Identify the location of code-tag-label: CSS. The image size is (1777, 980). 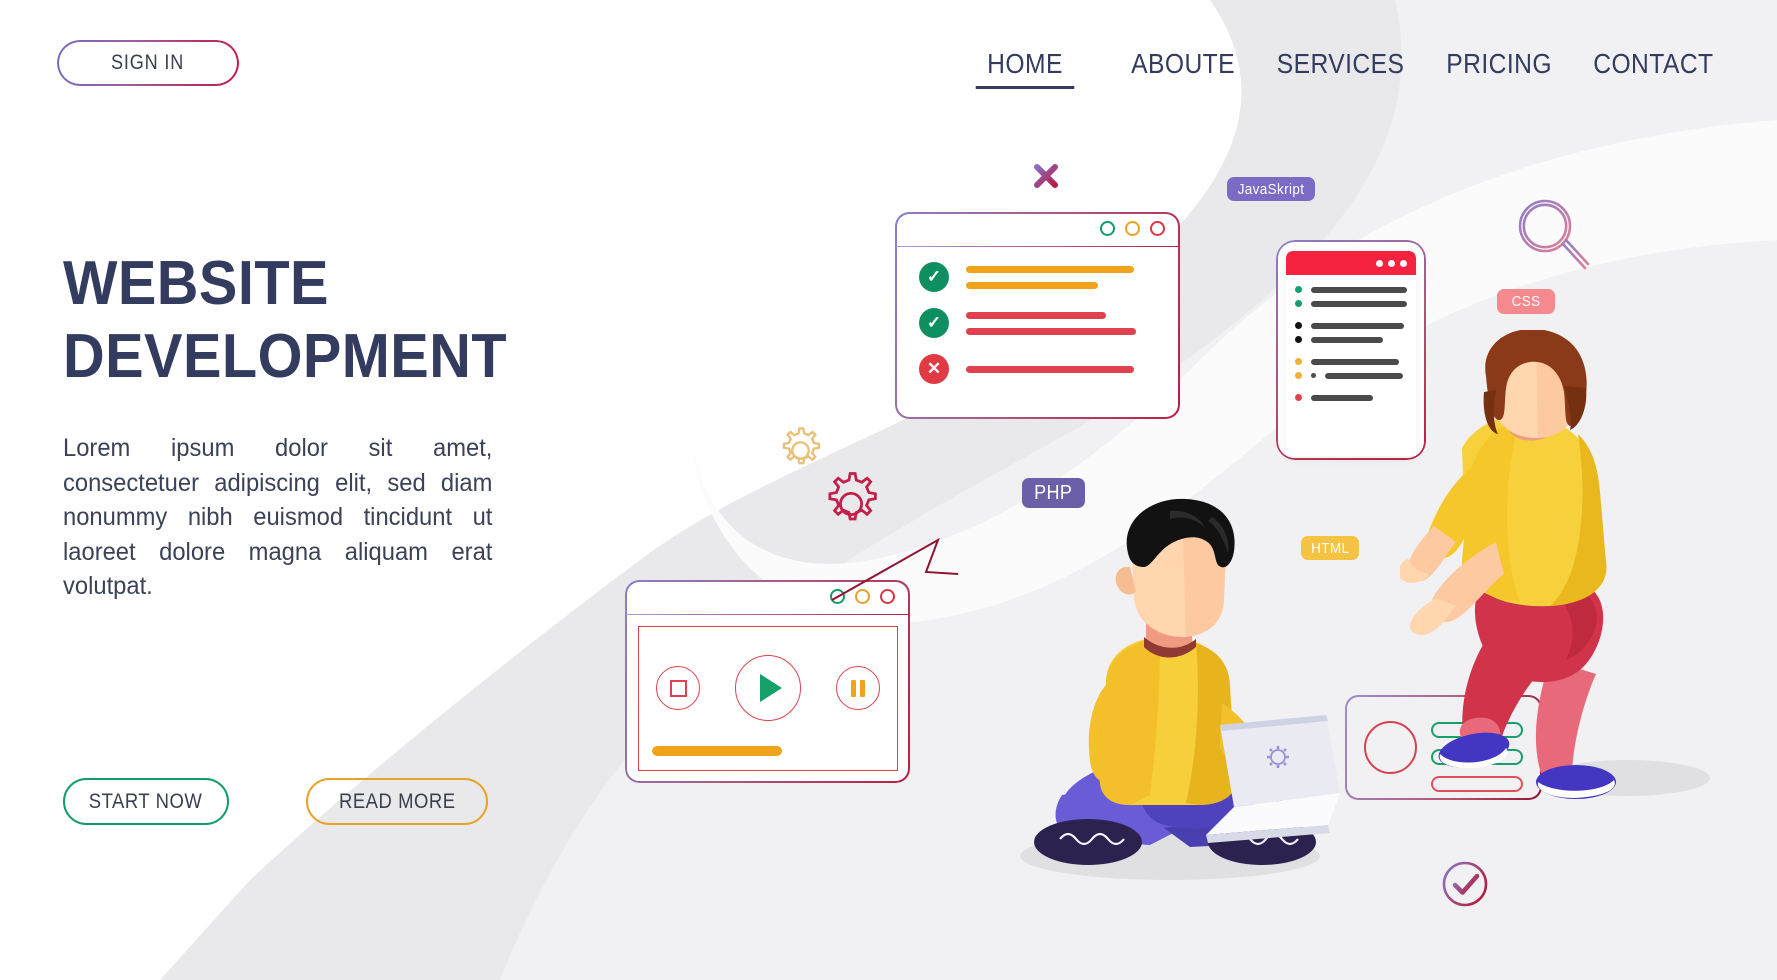
(1526, 301).